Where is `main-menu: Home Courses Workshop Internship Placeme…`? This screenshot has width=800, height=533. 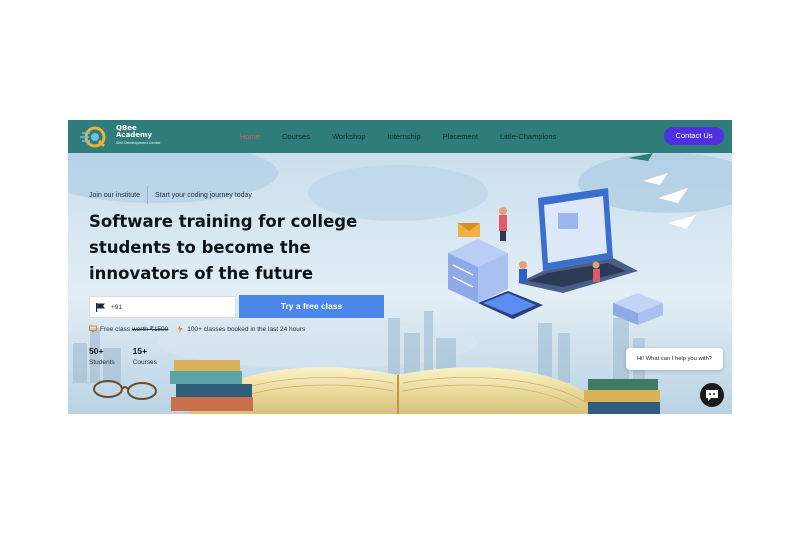 main-menu: Home Courses Workshop Internship Placeme… is located at coordinates (409, 136).